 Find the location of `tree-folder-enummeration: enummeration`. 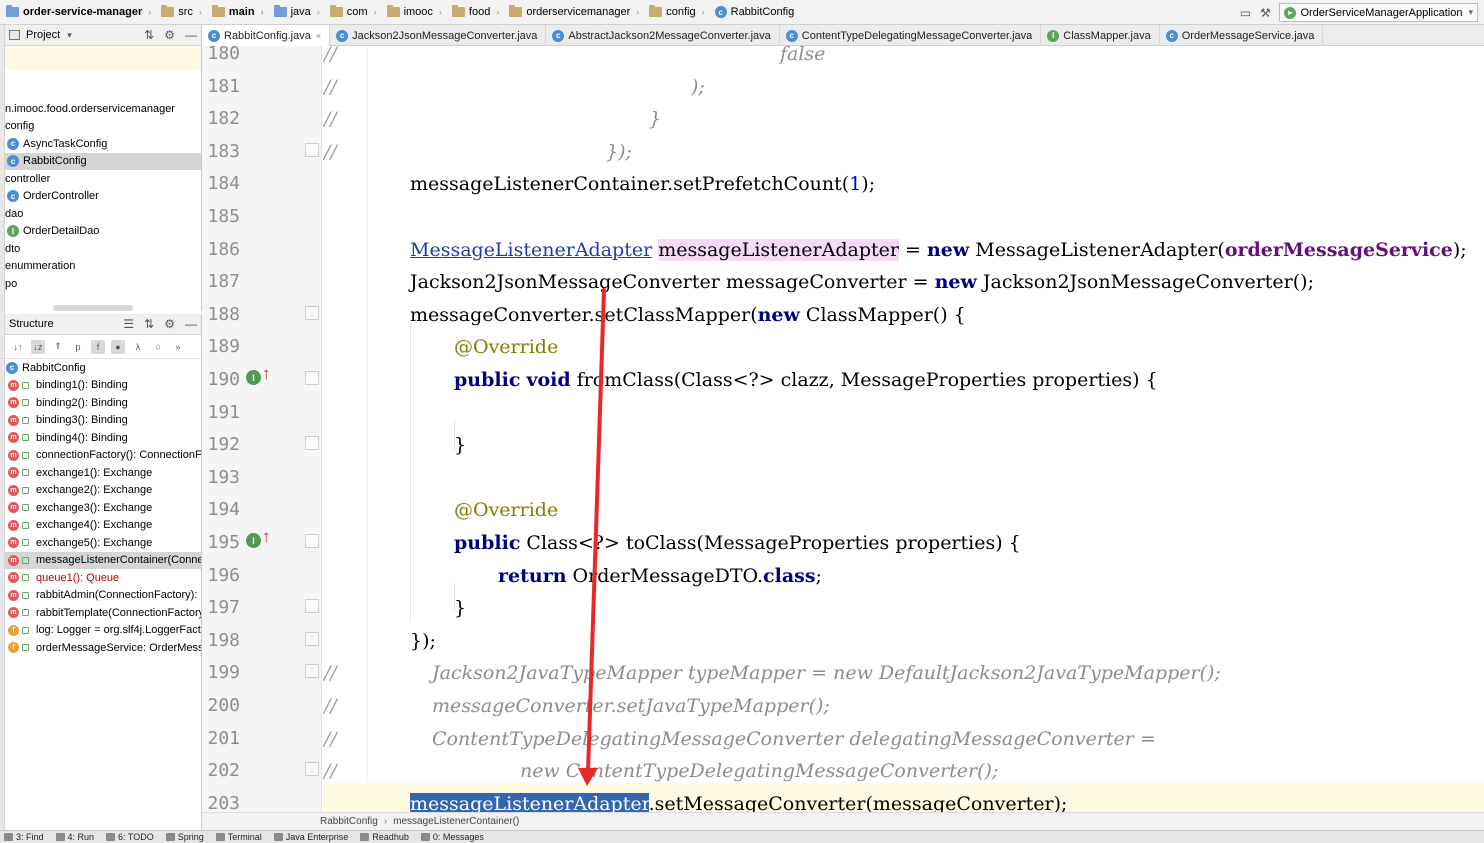

tree-folder-enummeration: enummeration is located at coordinates (103, 267).